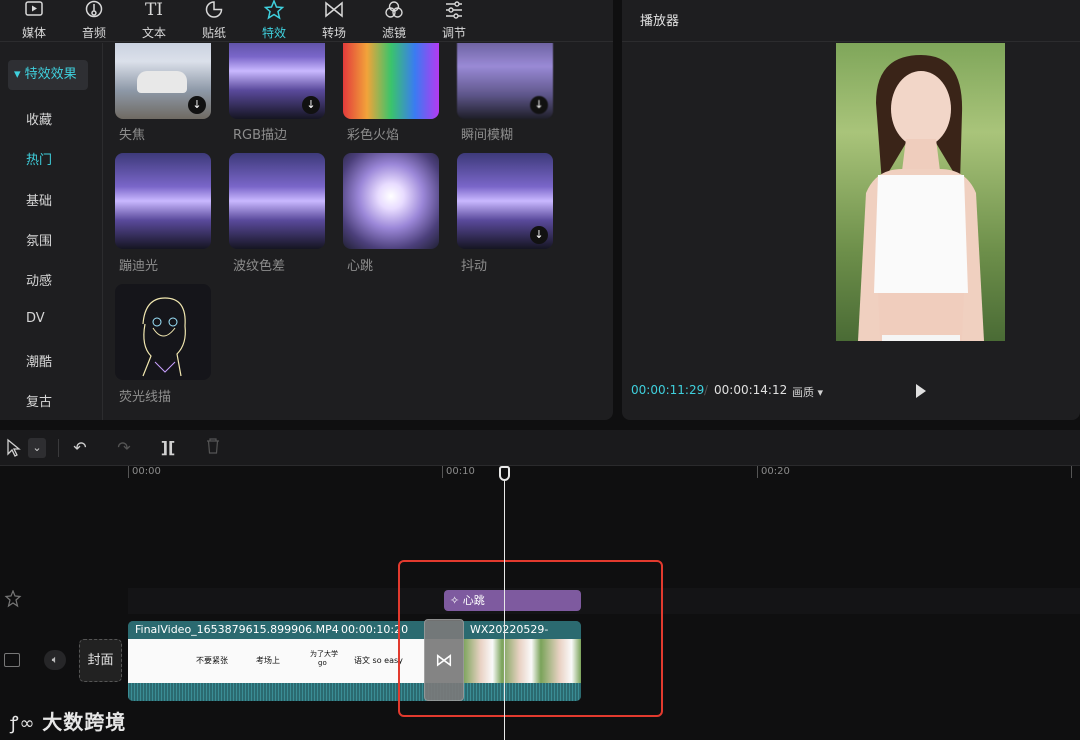 This screenshot has width=1080, height=740. What do you see at coordinates (393, 33) in the screenshot?
I see `tab-label: 滤镜` at bounding box center [393, 33].